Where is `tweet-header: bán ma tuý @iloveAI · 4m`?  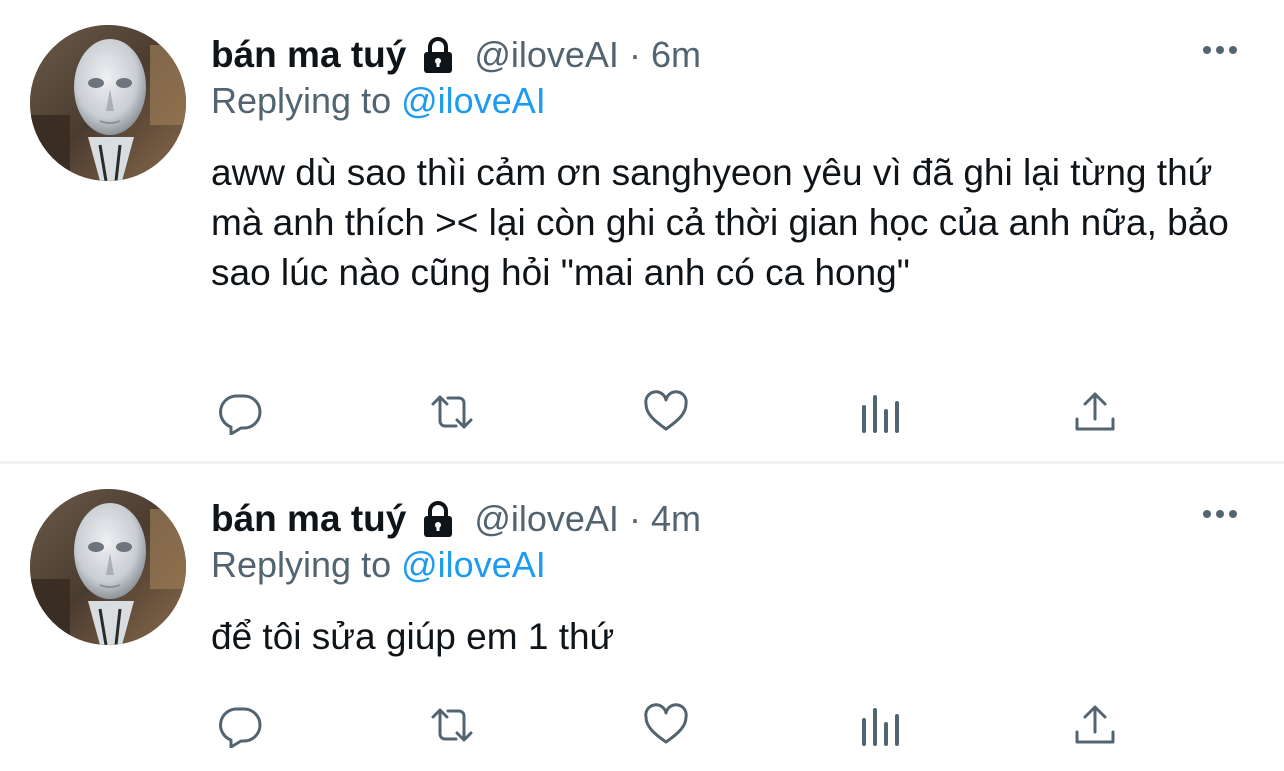
tweet-header: bán ma tuý @iloveAI · 4m is located at coordinates (456, 519).